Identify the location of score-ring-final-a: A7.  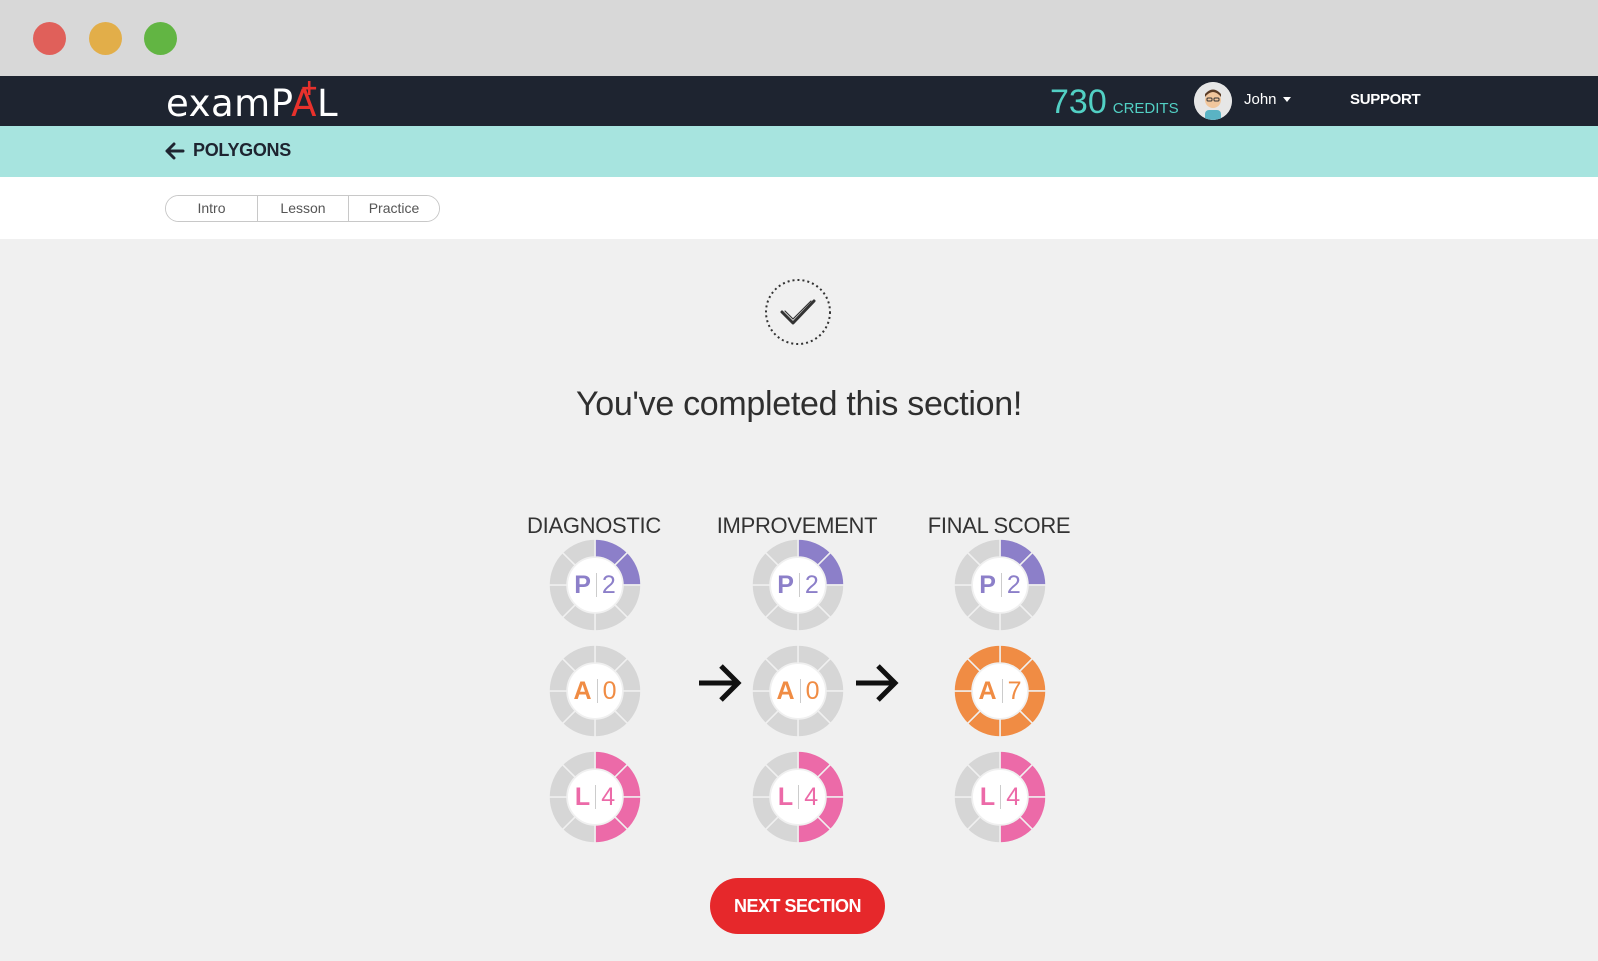
(1000, 691).